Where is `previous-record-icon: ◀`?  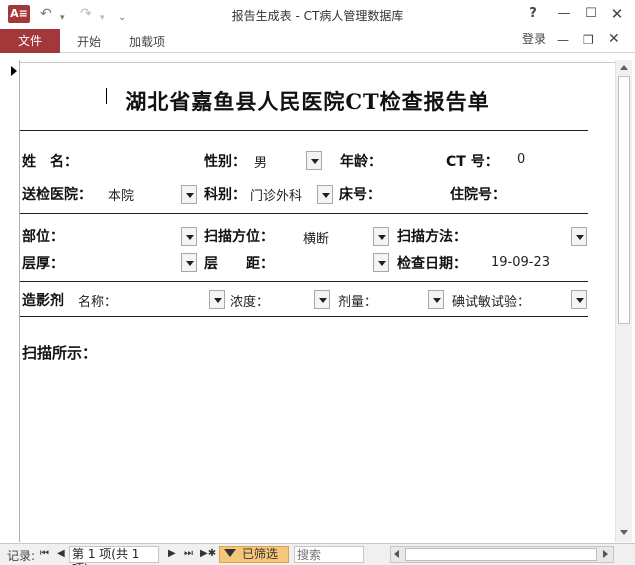
previous-record-icon: ◀ is located at coordinates (61, 554).